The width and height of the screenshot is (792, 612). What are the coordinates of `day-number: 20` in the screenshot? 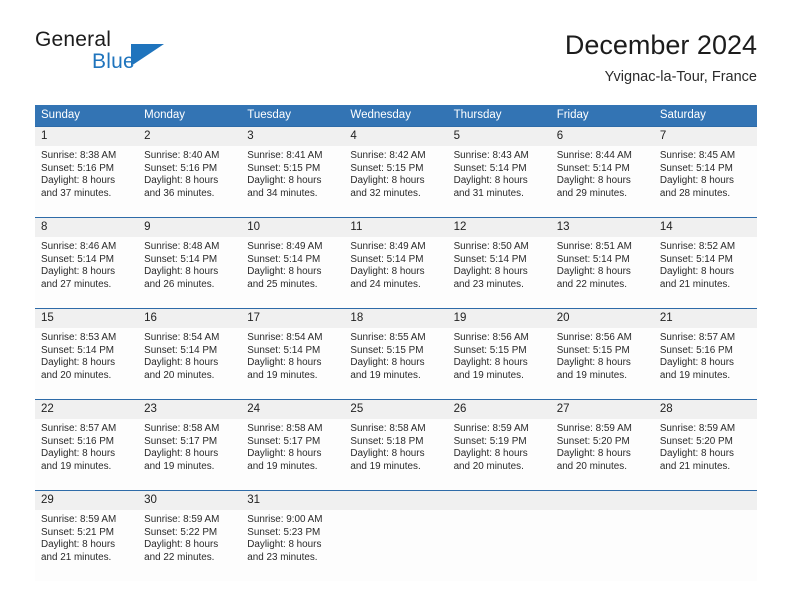 It's located at (602, 318).